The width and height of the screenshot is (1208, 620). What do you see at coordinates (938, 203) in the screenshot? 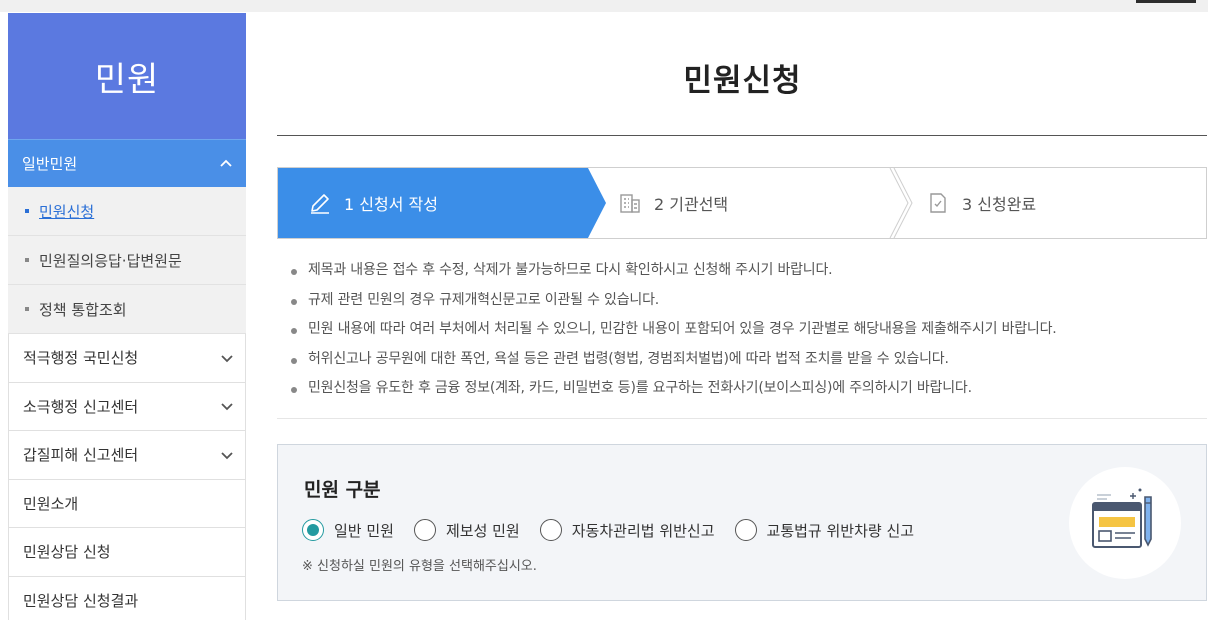
I see `document-check-icon` at bounding box center [938, 203].